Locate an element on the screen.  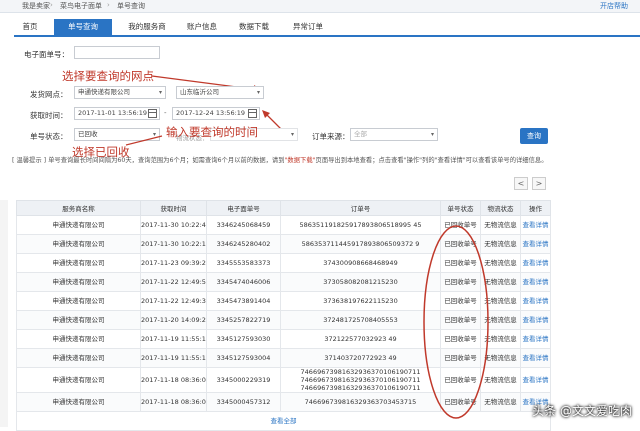
status-column-circle is located at coordinates (456, 322).